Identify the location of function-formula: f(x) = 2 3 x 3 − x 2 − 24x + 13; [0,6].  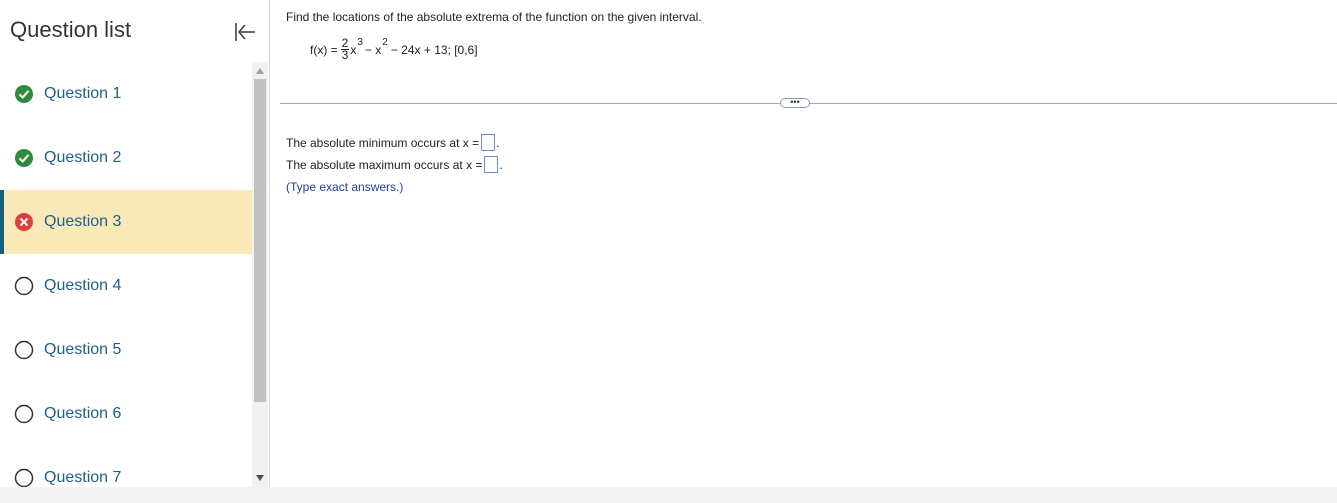
(394, 49).